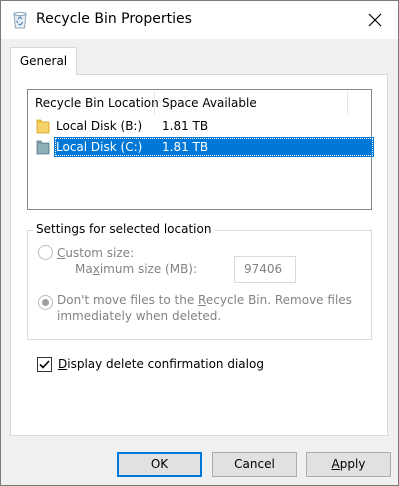  I want to click on custom-size-label: Custom size:, so click(96, 253).